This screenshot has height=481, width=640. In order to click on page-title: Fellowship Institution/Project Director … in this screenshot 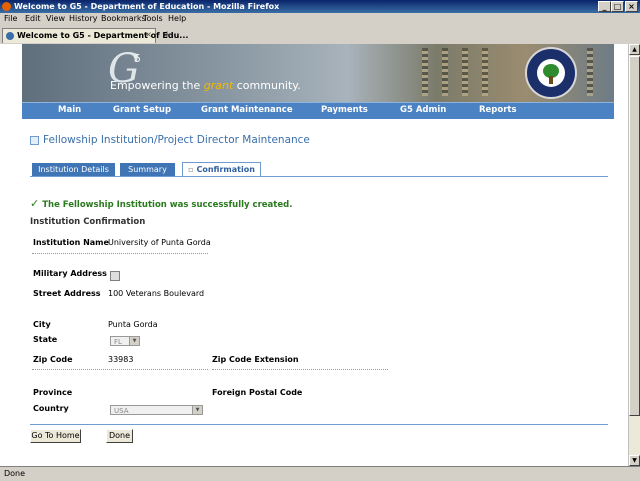, I will do `click(170, 140)`.